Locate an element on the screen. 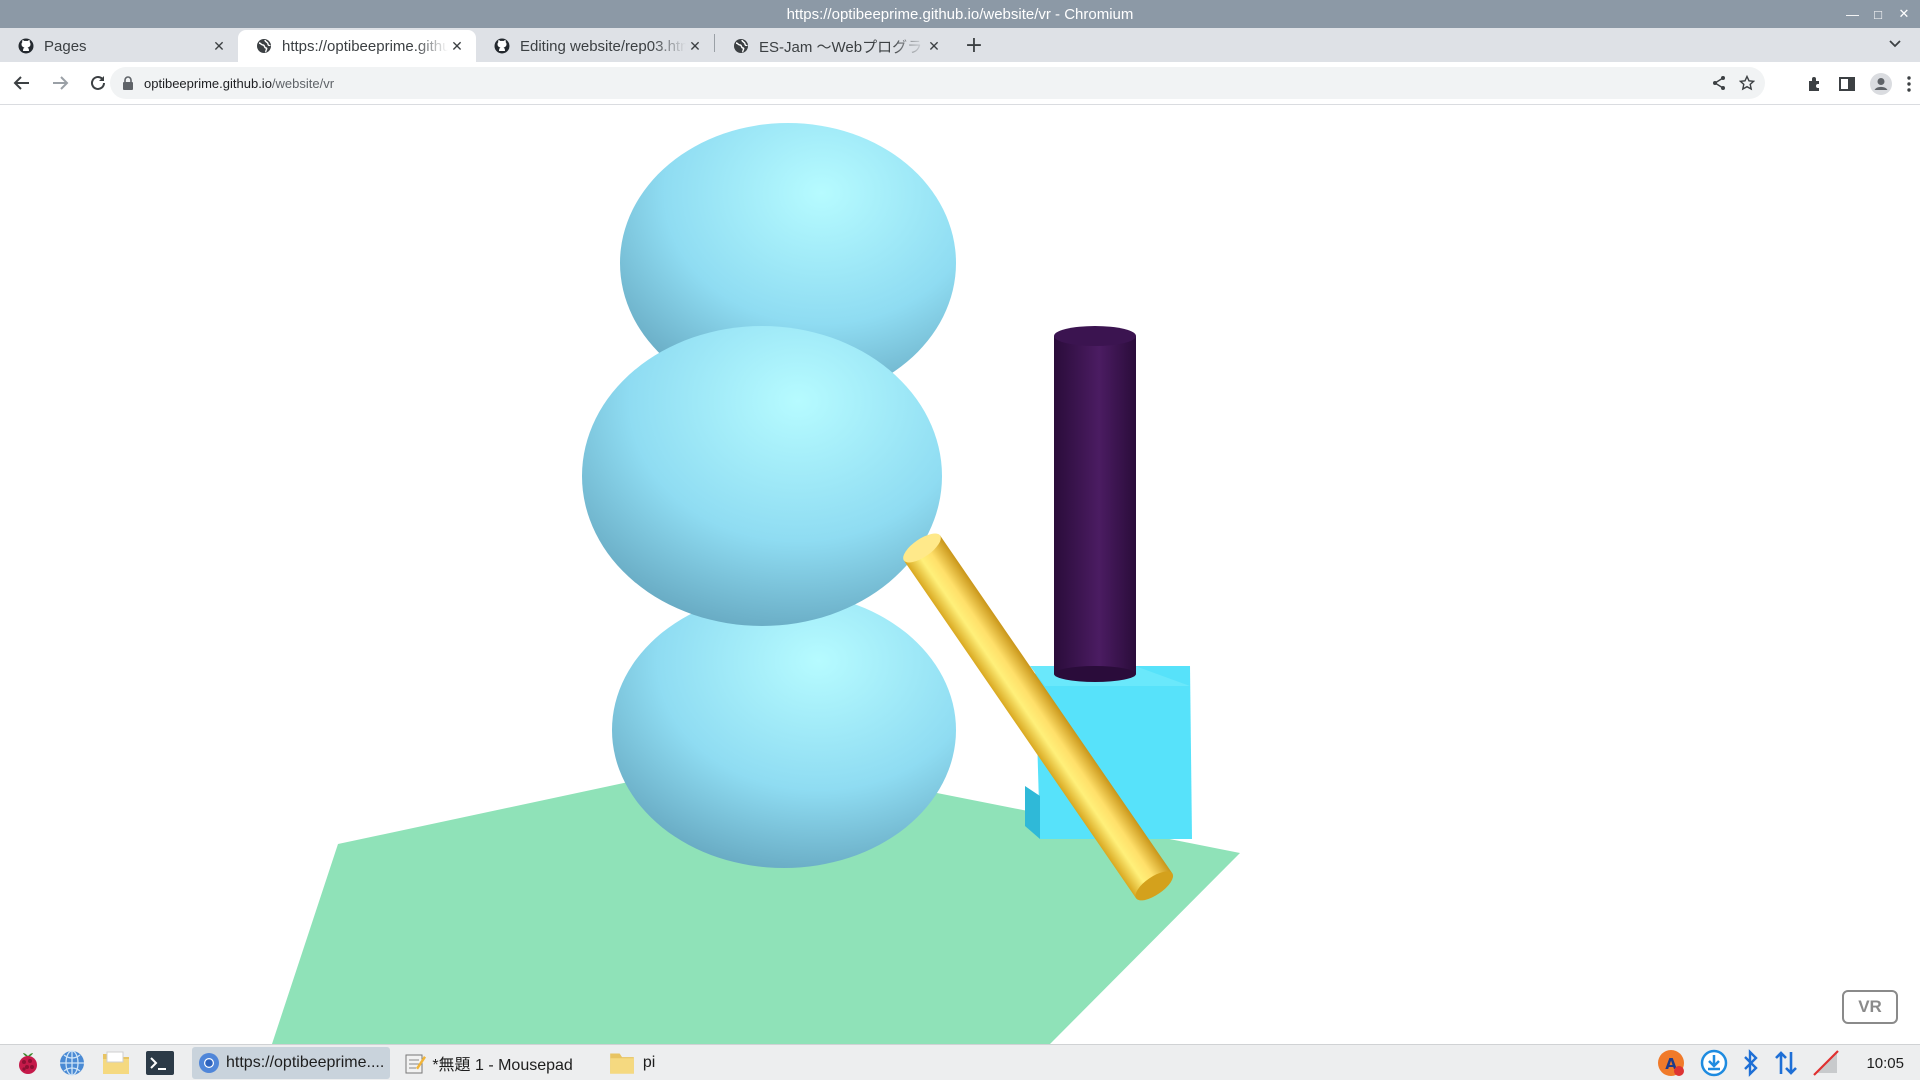 The height and width of the screenshot is (1081, 1920). raspberry-icon is located at coordinates (28, 1063).